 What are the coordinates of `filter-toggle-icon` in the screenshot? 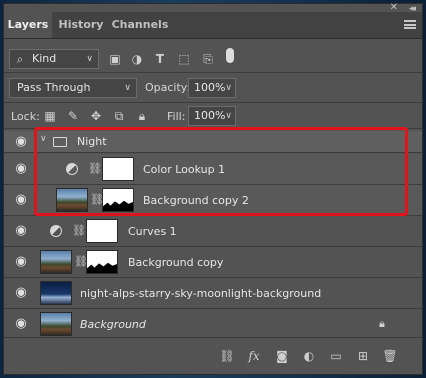 It's located at (230, 55).